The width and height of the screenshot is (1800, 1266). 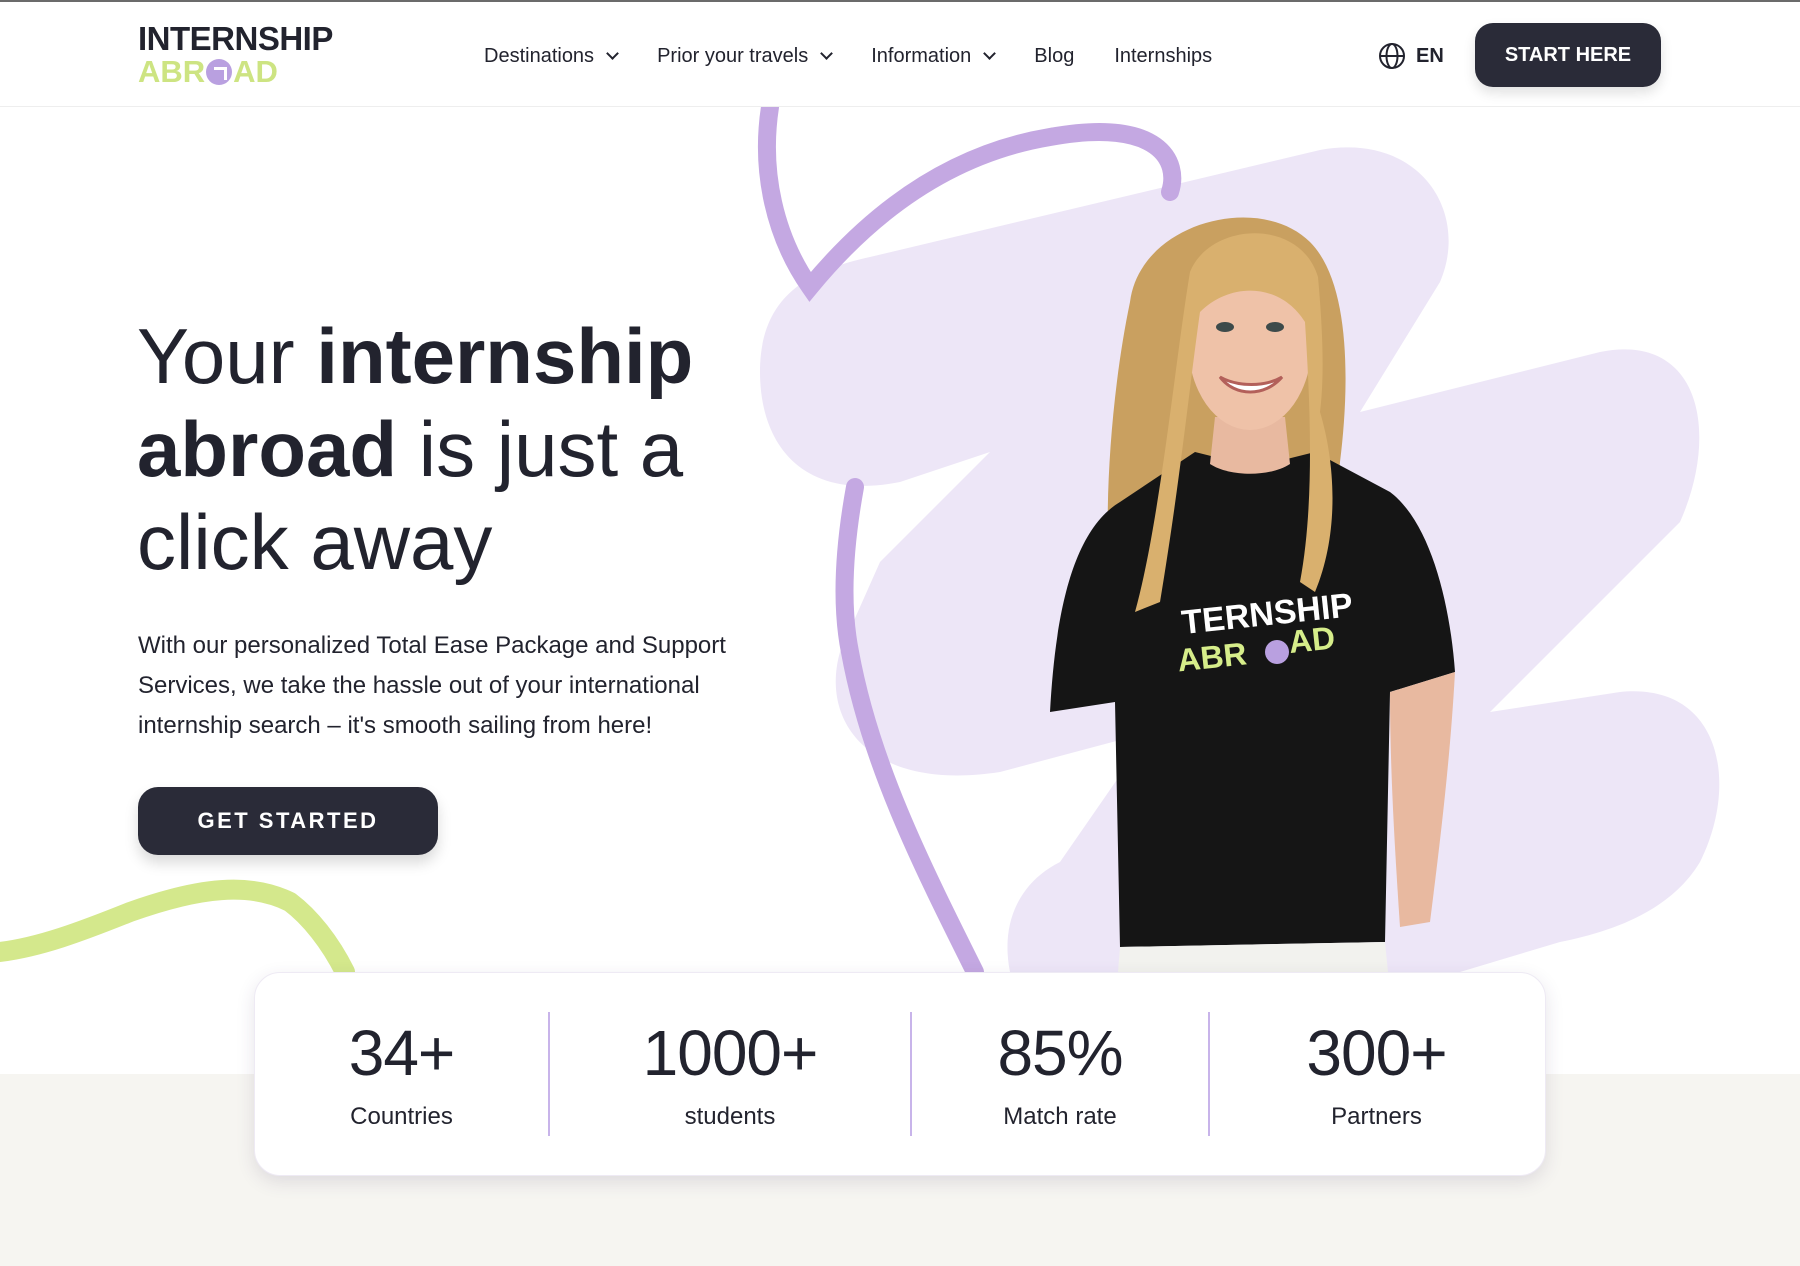 What do you see at coordinates (219, 71) in the screenshot?
I see `plane-icon` at bounding box center [219, 71].